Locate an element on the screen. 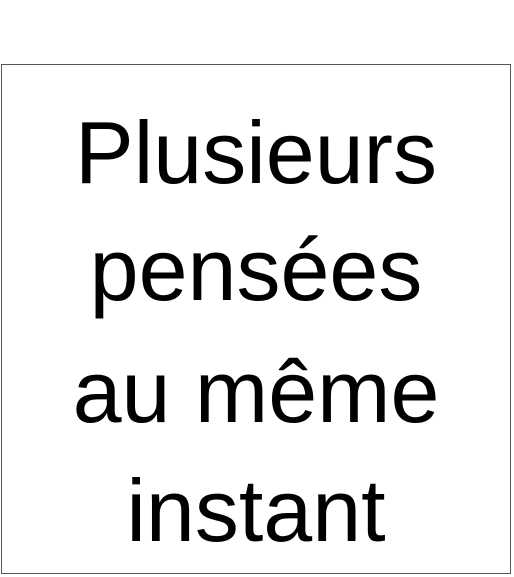 Image resolution: width=514 pixels, height=577 pixels. text-line-1: Plusieurs is located at coordinates (256, 152).